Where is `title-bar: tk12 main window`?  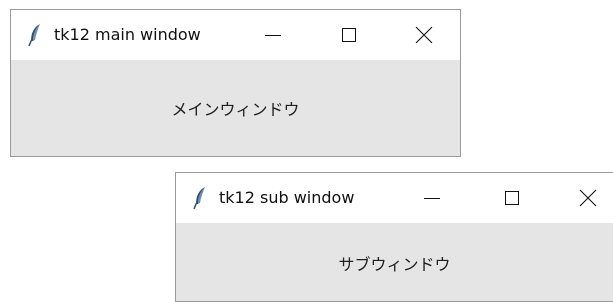 title-bar: tk12 main window is located at coordinates (235, 35).